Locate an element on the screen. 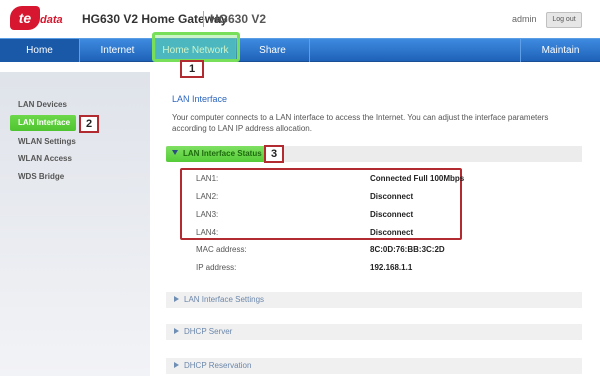 This screenshot has width=600, height=376. lan4-value: Disconnect is located at coordinates (392, 232).